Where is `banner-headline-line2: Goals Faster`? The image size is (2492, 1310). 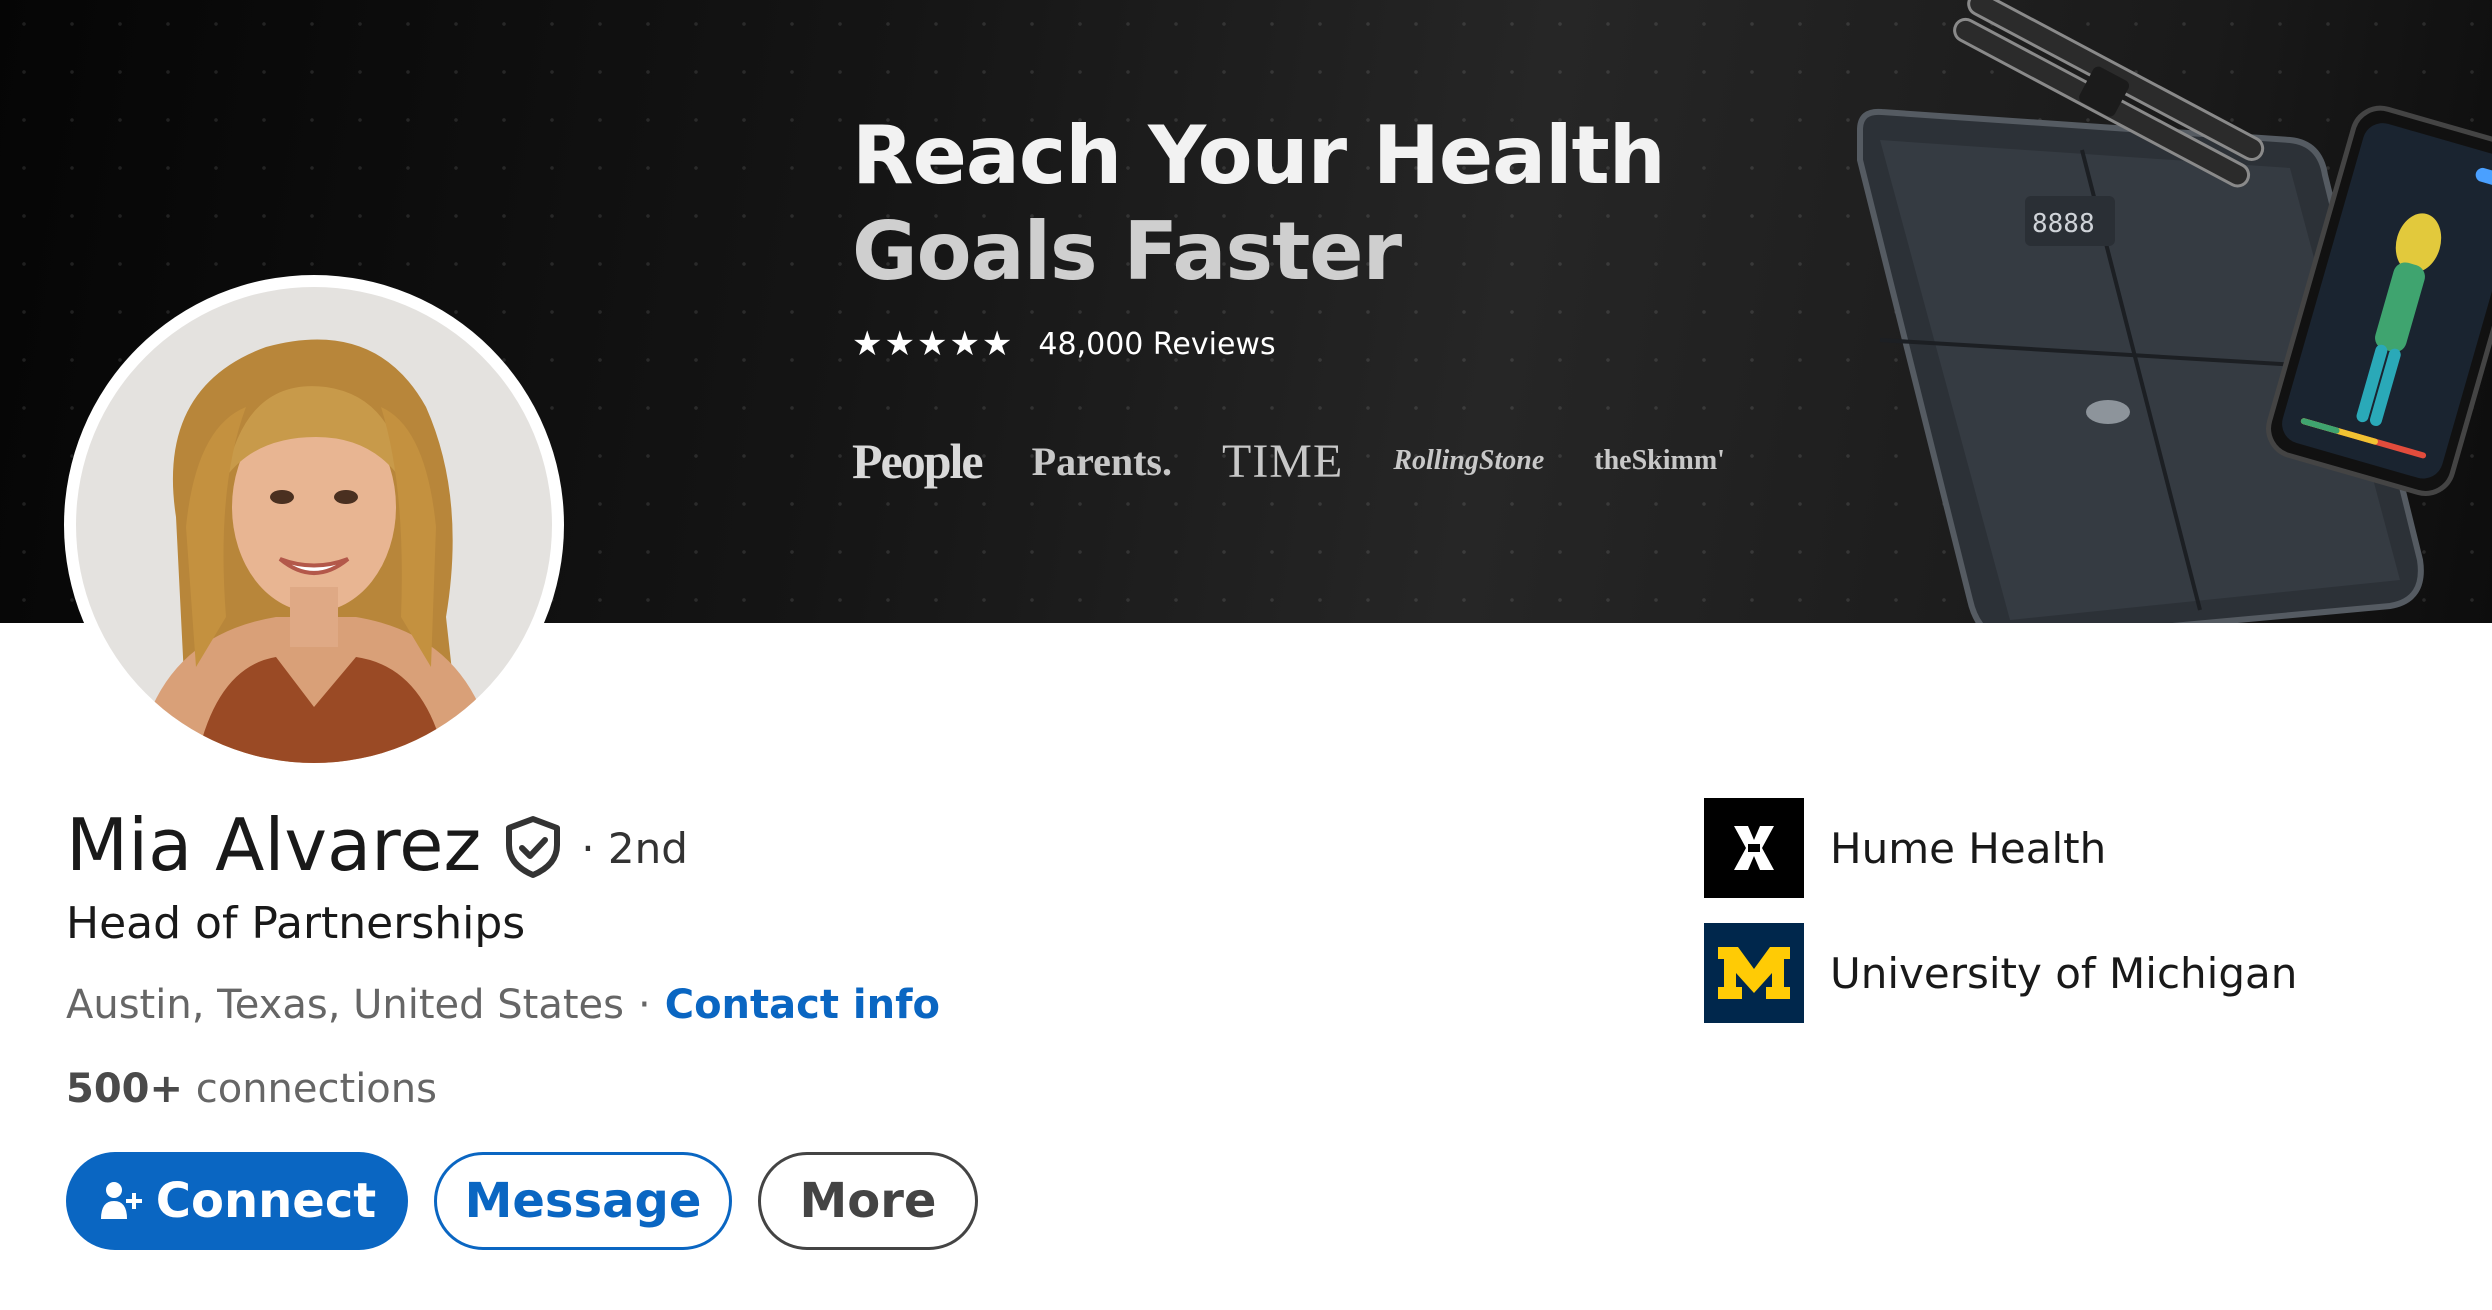
banner-headline-line2: Goals Faster is located at coordinates (1127, 251).